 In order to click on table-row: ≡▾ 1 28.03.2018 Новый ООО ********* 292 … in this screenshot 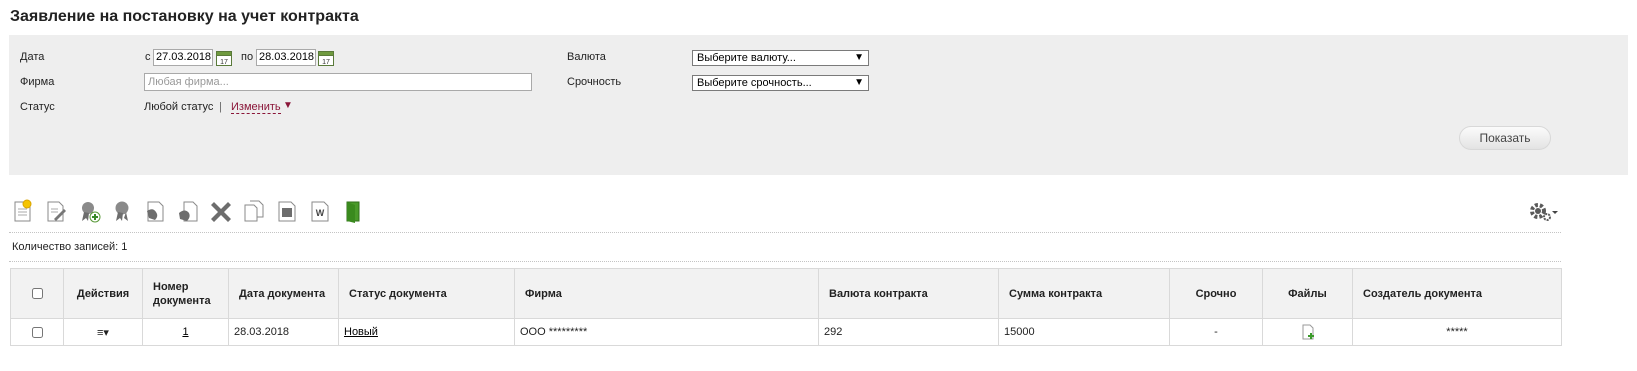, I will do `click(786, 332)`.